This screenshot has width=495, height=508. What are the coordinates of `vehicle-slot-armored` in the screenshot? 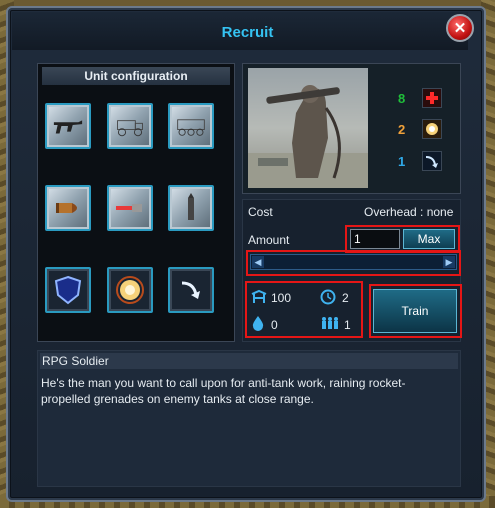 It's located at (191, 126).